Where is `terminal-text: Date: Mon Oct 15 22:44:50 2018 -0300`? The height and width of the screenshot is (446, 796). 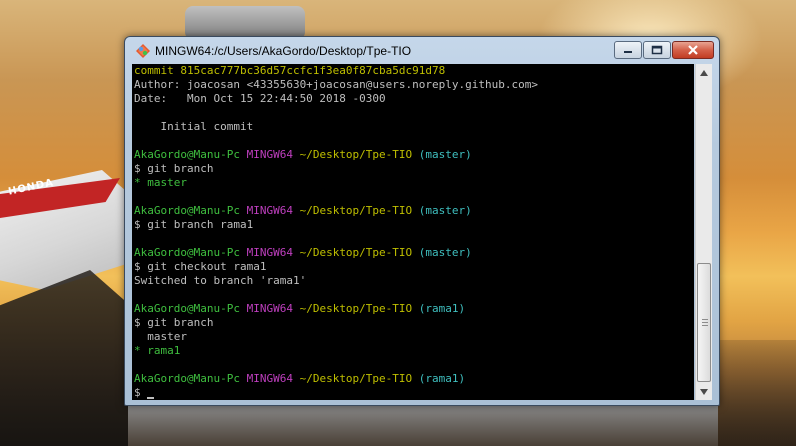 terminal-text: Date: Mon Oct 15 22:44:50 2018 -0300 is located at coordinates (260, 98).